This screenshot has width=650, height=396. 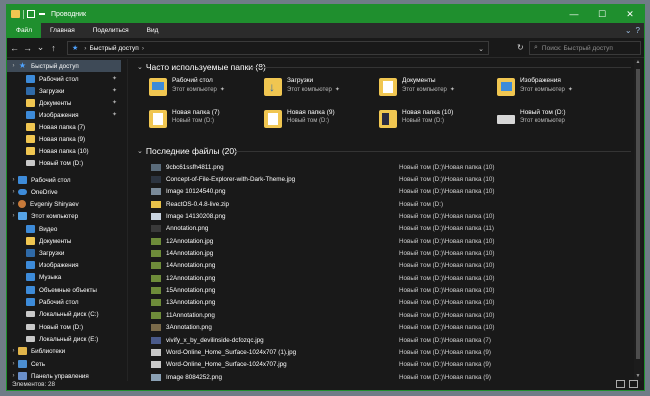 What do you see at coordinates (620, 384) in the screenshot?
I see `details-view-icon` at bounding box center [620, 384].